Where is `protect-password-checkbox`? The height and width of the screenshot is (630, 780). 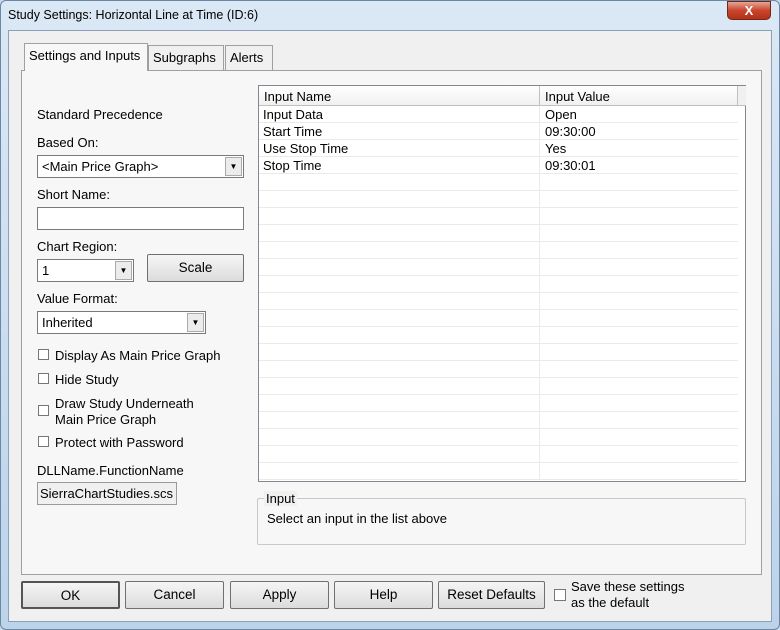
protect-password-checkbox is located at coordinates (43, 441).